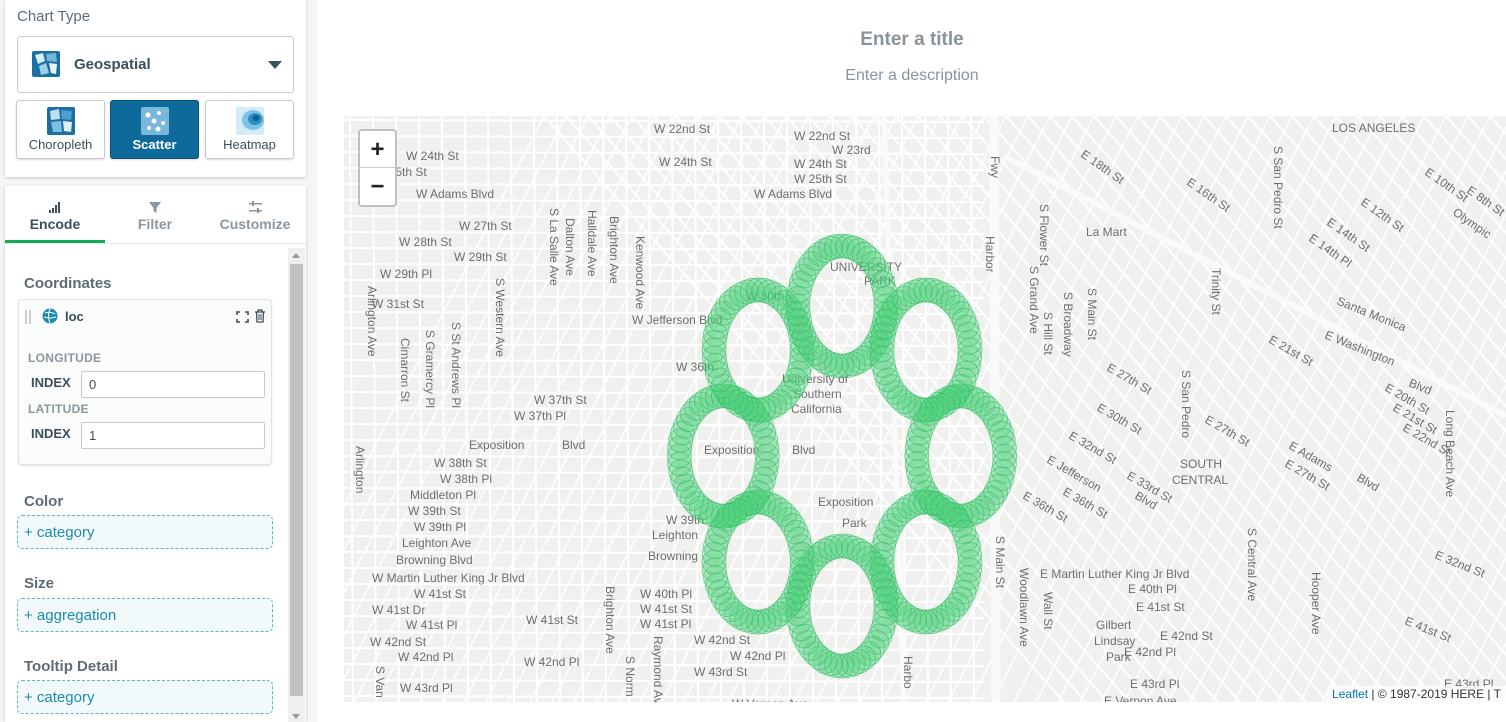 The height and width of the screenshot is (722, 1506). I want to click on map-label: E 40th Pl, so click(1152, 589).